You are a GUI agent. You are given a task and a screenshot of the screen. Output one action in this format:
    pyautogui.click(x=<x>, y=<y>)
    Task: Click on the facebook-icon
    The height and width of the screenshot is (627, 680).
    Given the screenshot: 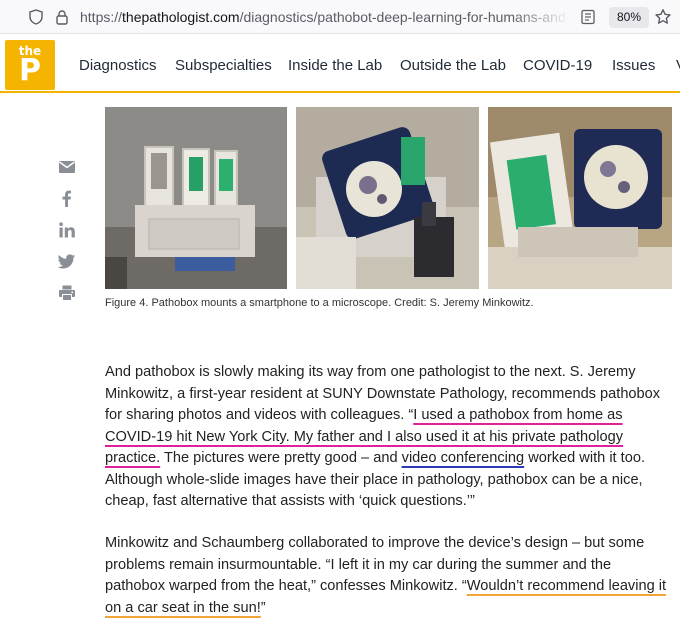 What is the action you would take?
    pyautogui.click(x=67, y=198)
    